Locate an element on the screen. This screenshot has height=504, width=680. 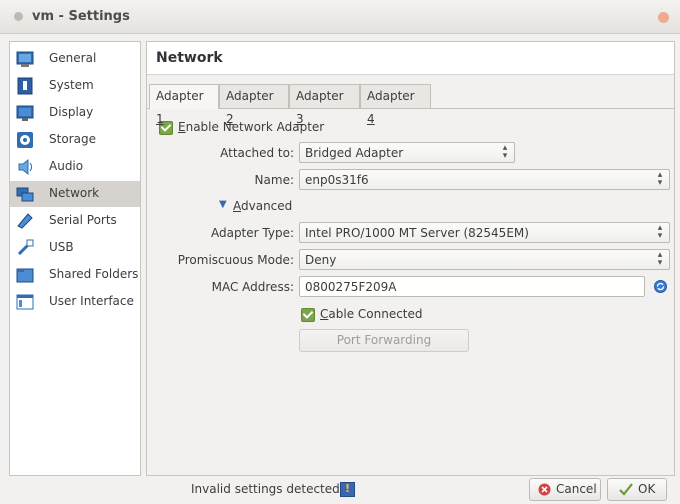
enable-adapter-label: Enable Network Adapter is located at coordinates (251, 127).